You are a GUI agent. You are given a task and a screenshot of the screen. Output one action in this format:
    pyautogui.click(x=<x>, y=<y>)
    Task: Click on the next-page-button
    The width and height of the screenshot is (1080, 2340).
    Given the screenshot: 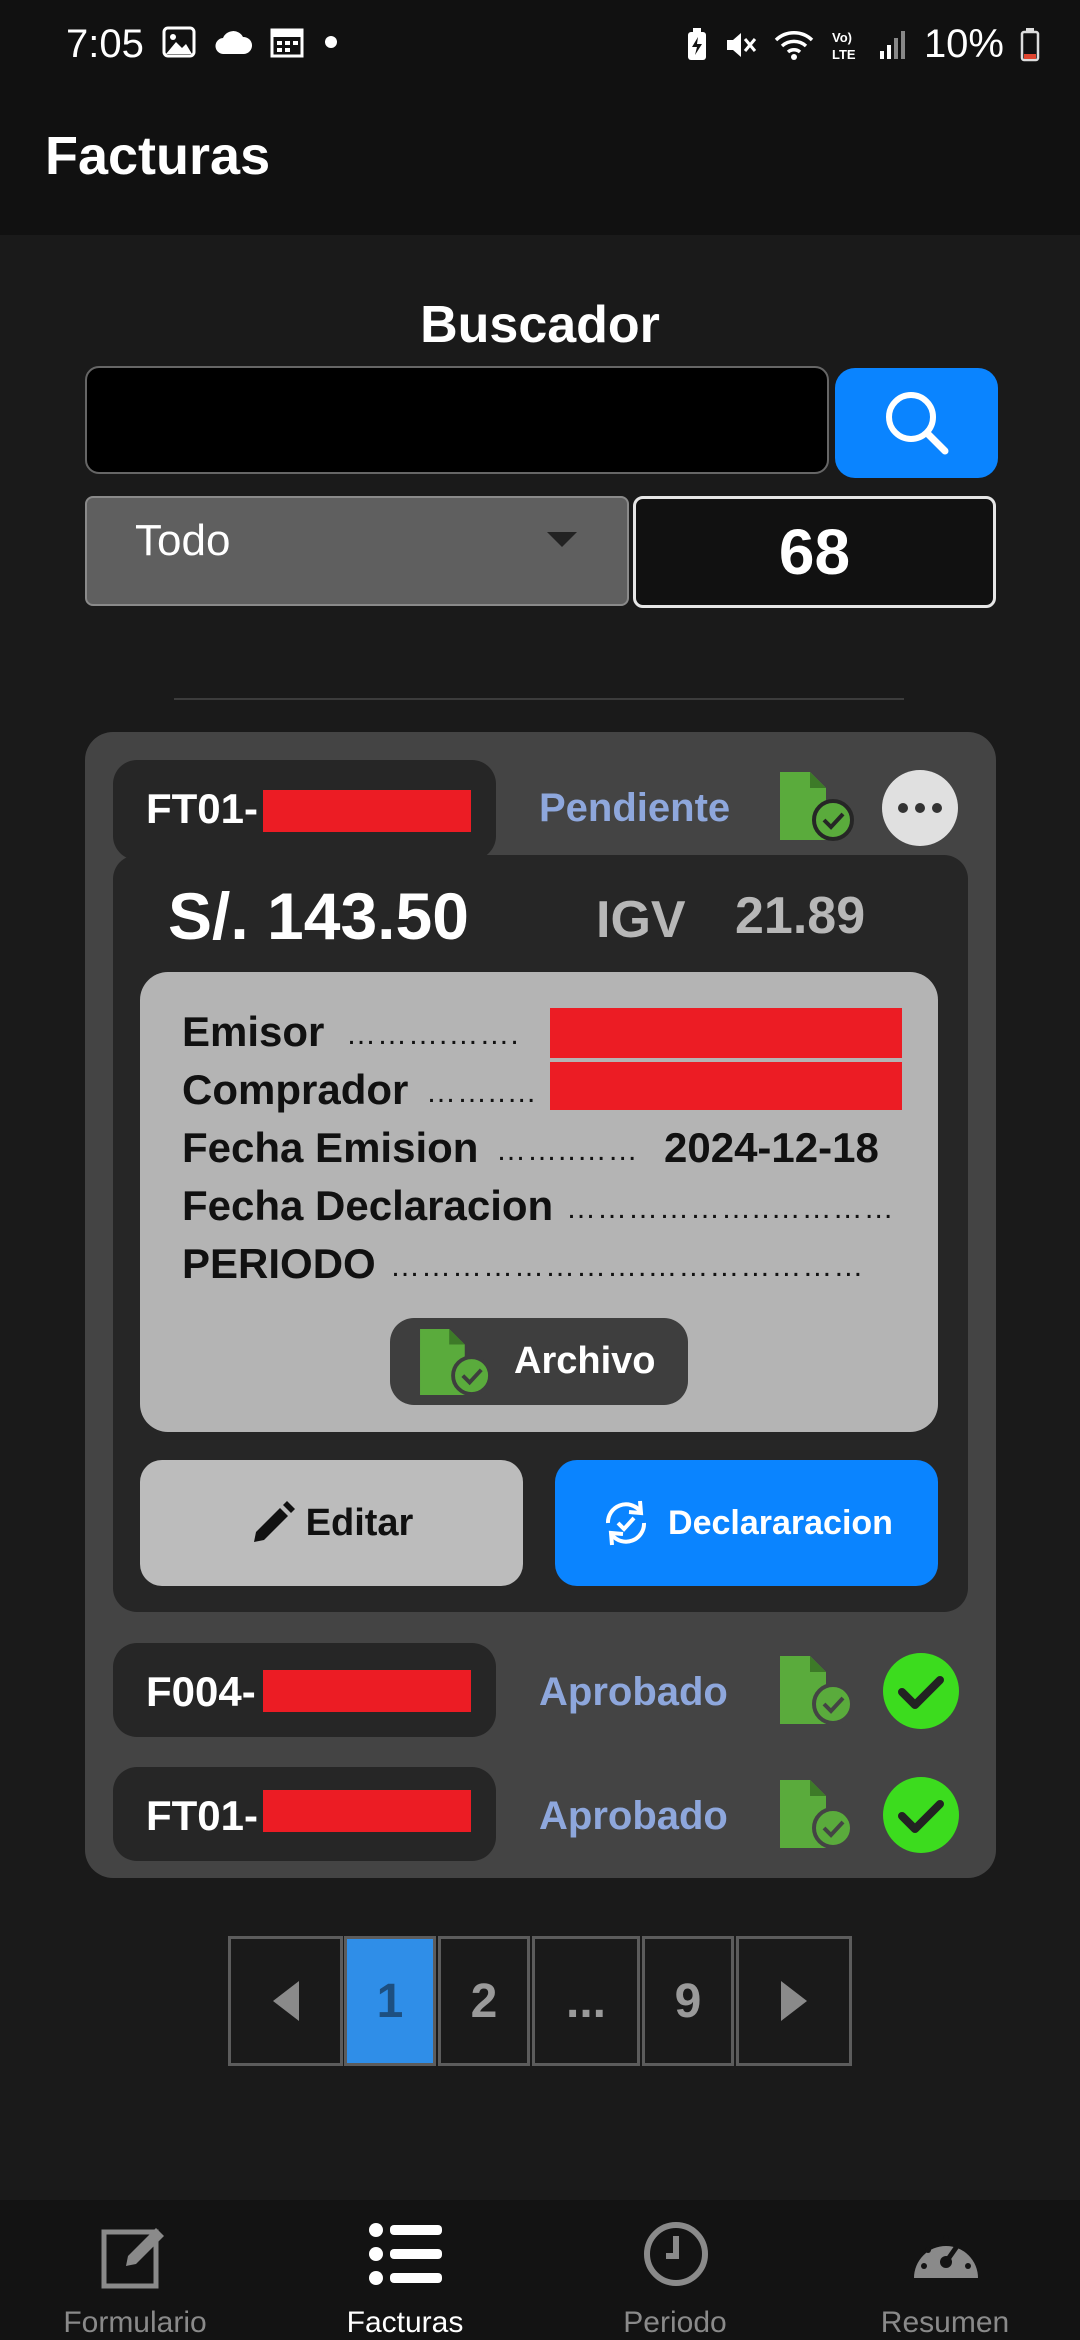 What is the action you would take?
    pyautogui.click(x=794, y=2001)
    